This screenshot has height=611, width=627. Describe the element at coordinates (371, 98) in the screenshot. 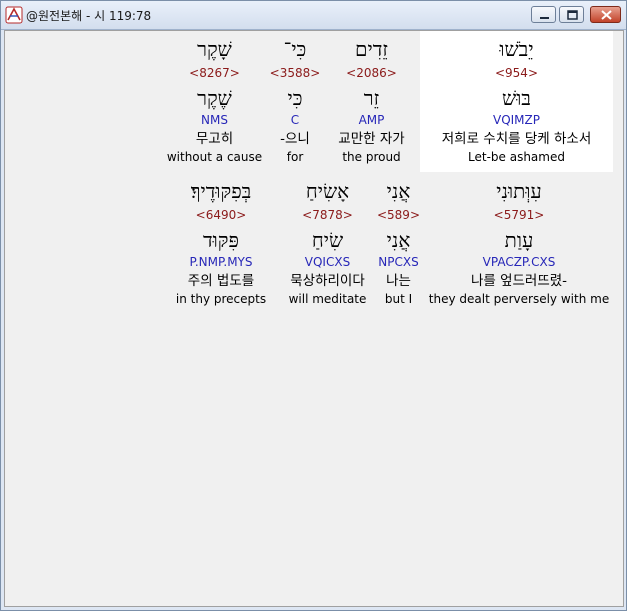

I see `hebrew-lemma: זֵר` at that location.